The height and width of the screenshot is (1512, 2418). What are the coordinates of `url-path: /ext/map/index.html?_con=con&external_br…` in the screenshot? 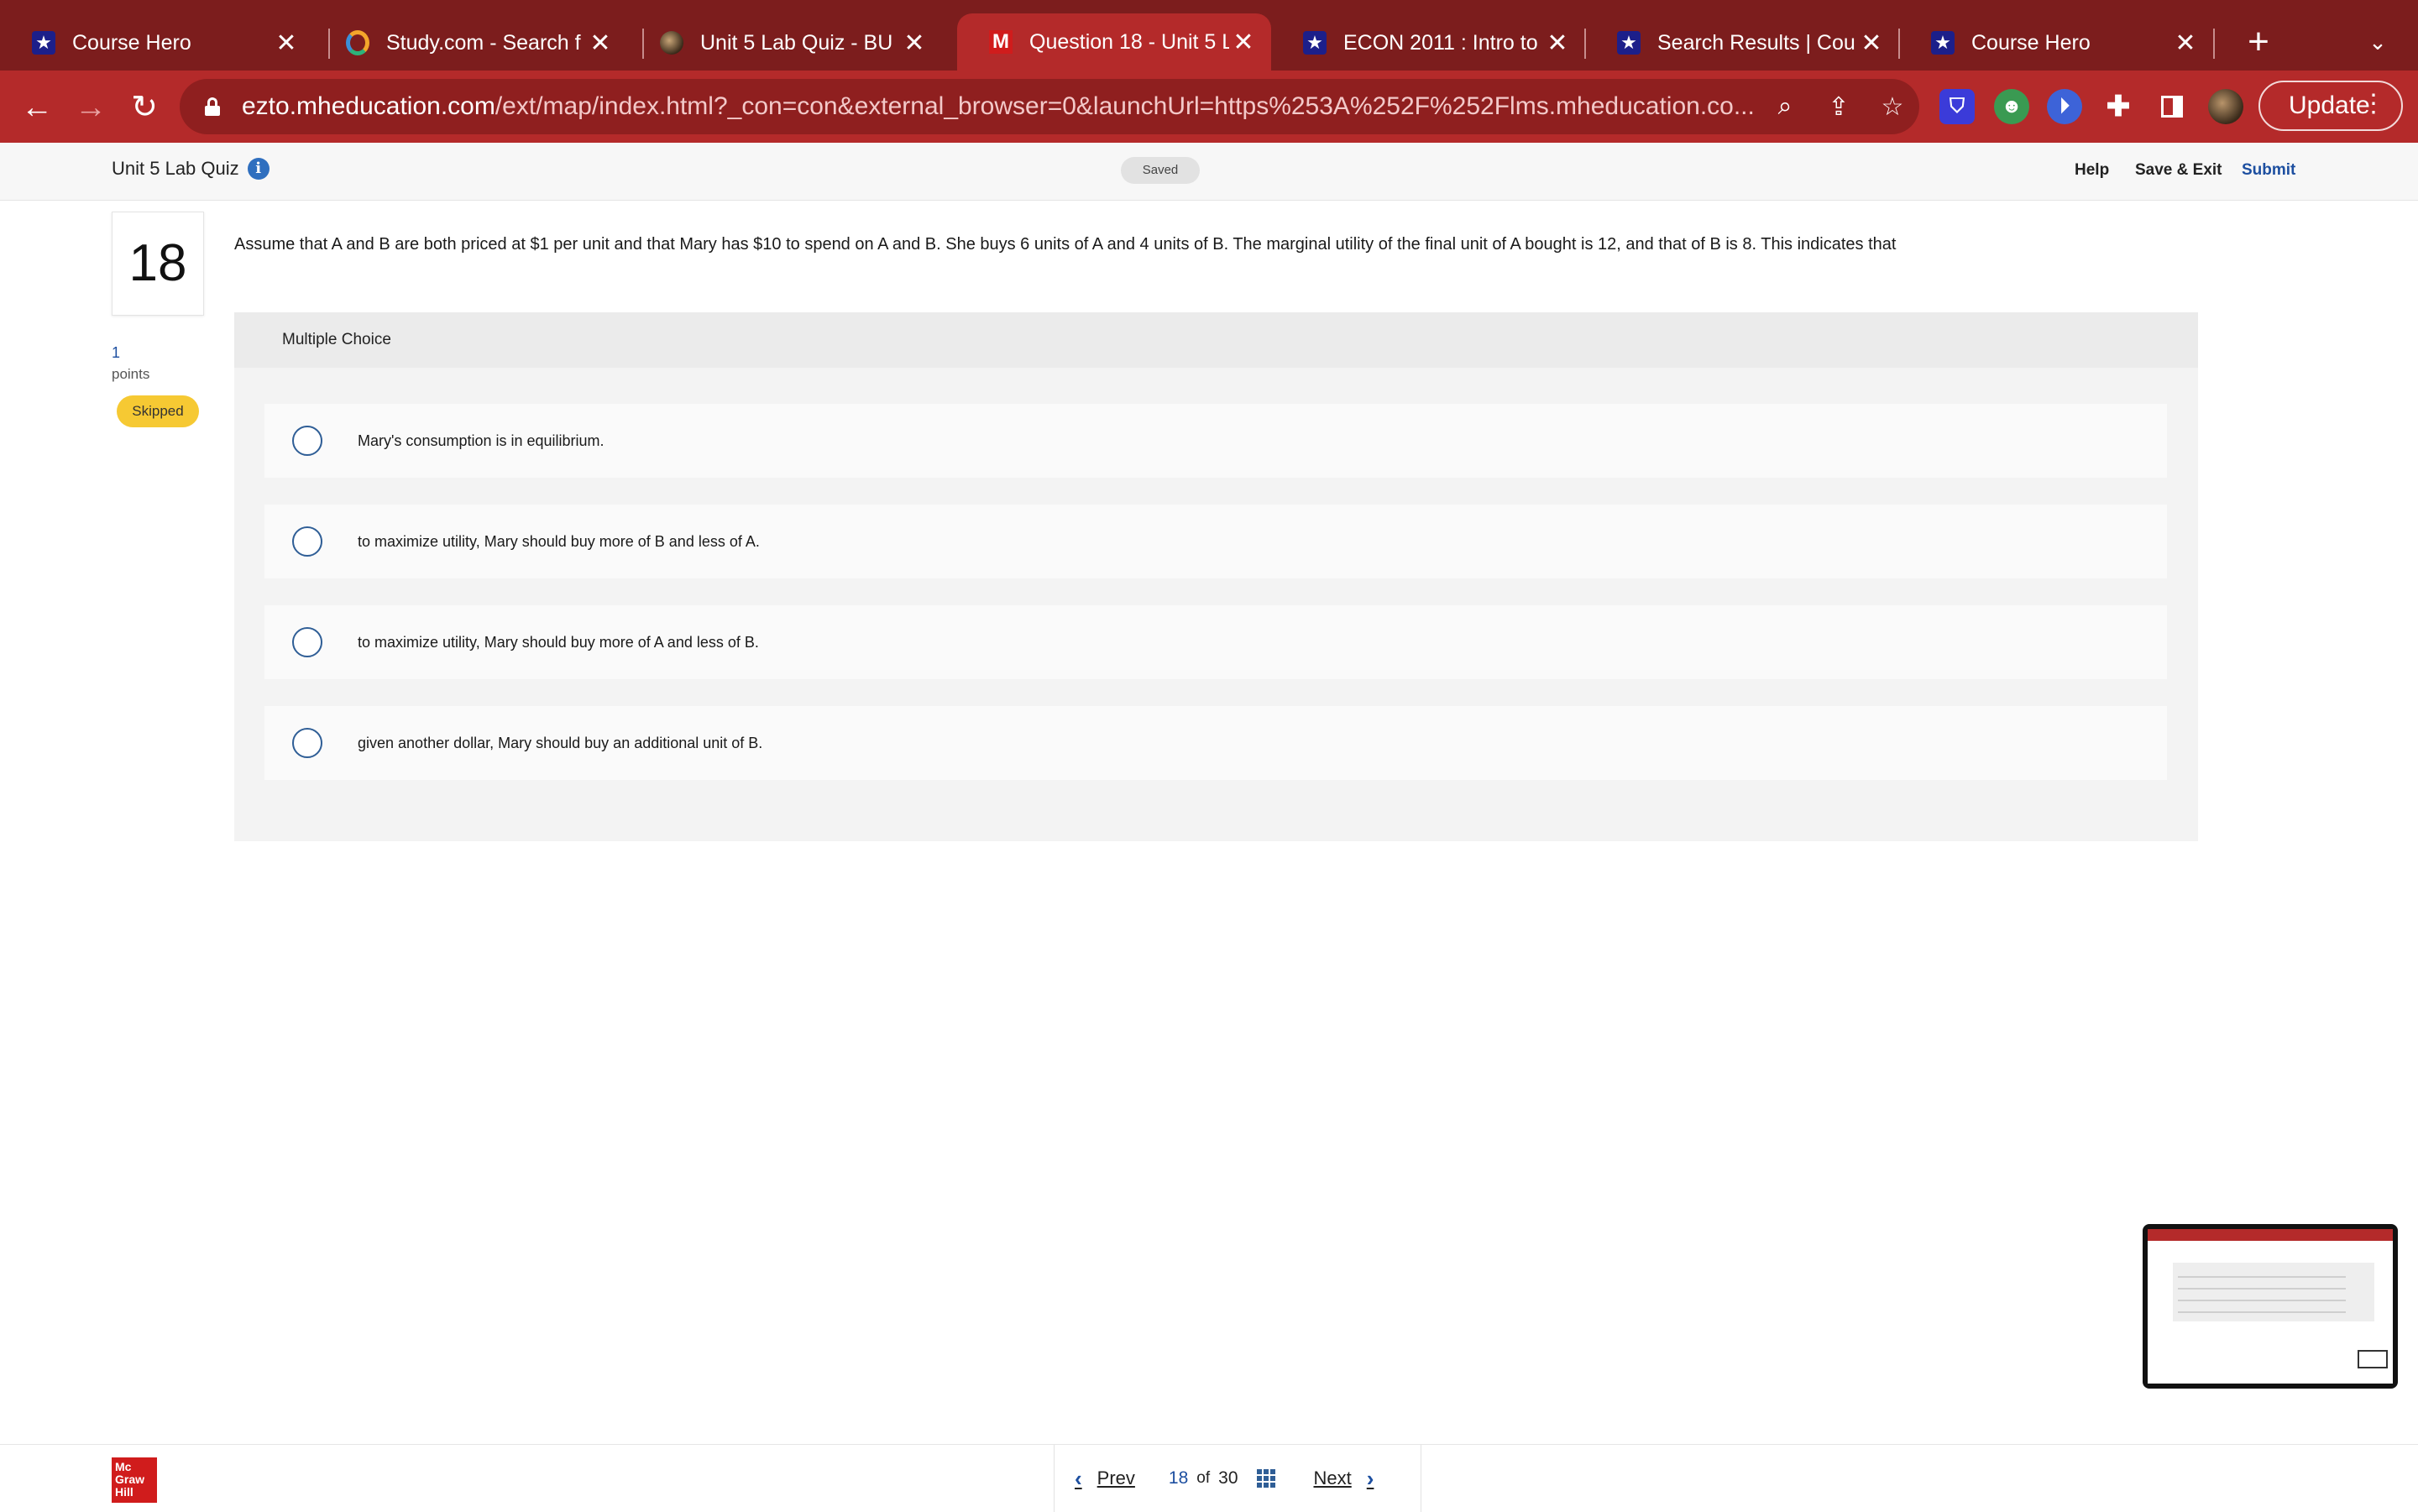 It's located at (1125, 106).